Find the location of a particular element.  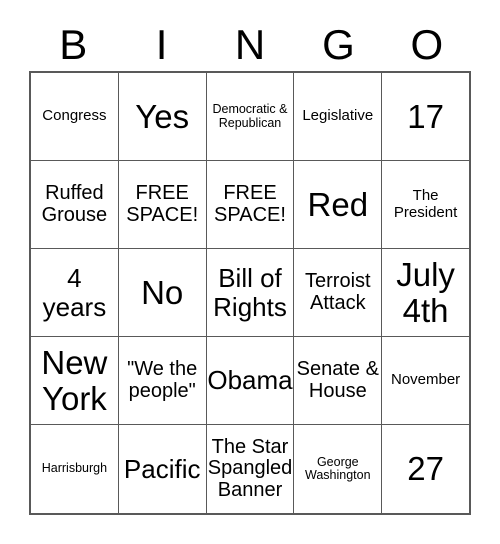

bingo-cell: Legislative is located at coordinates (338, 117).